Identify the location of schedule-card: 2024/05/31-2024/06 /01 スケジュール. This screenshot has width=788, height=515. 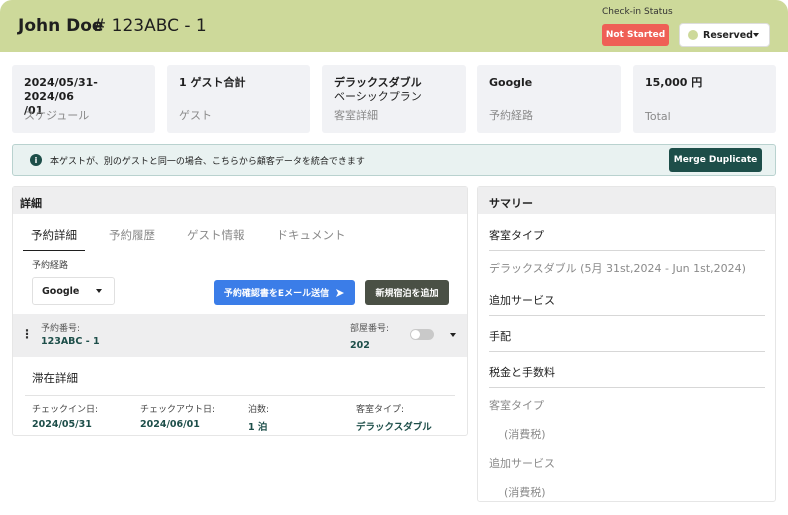
(83, 99).